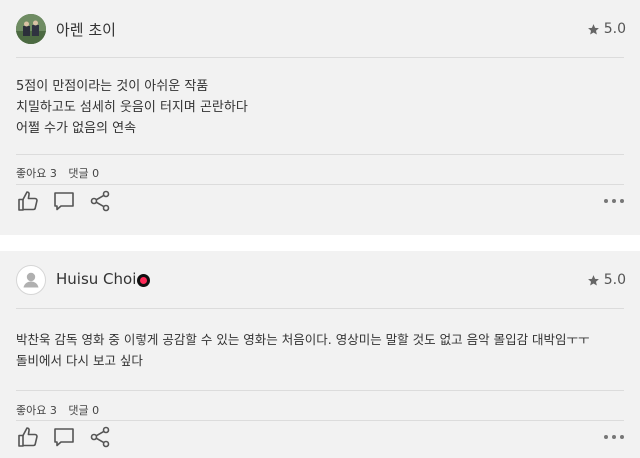 This screenshot has width=640, height=458. I want to click on review-line: 치밀하고도 섬세히 웃음이 터지며 곤란하다, so click(132, 107).